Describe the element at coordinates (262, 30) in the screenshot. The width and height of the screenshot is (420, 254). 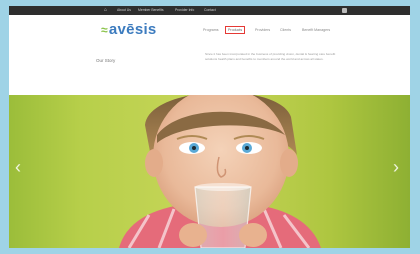
I see `nav-providers: Providers` at that location.